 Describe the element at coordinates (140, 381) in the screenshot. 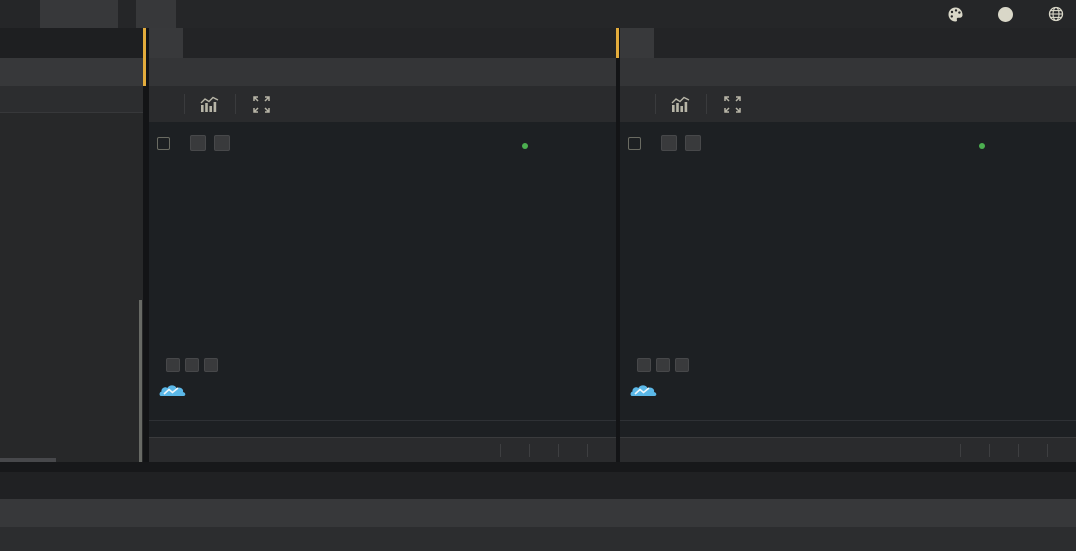

I see `vertical-scrollbar` at that location.